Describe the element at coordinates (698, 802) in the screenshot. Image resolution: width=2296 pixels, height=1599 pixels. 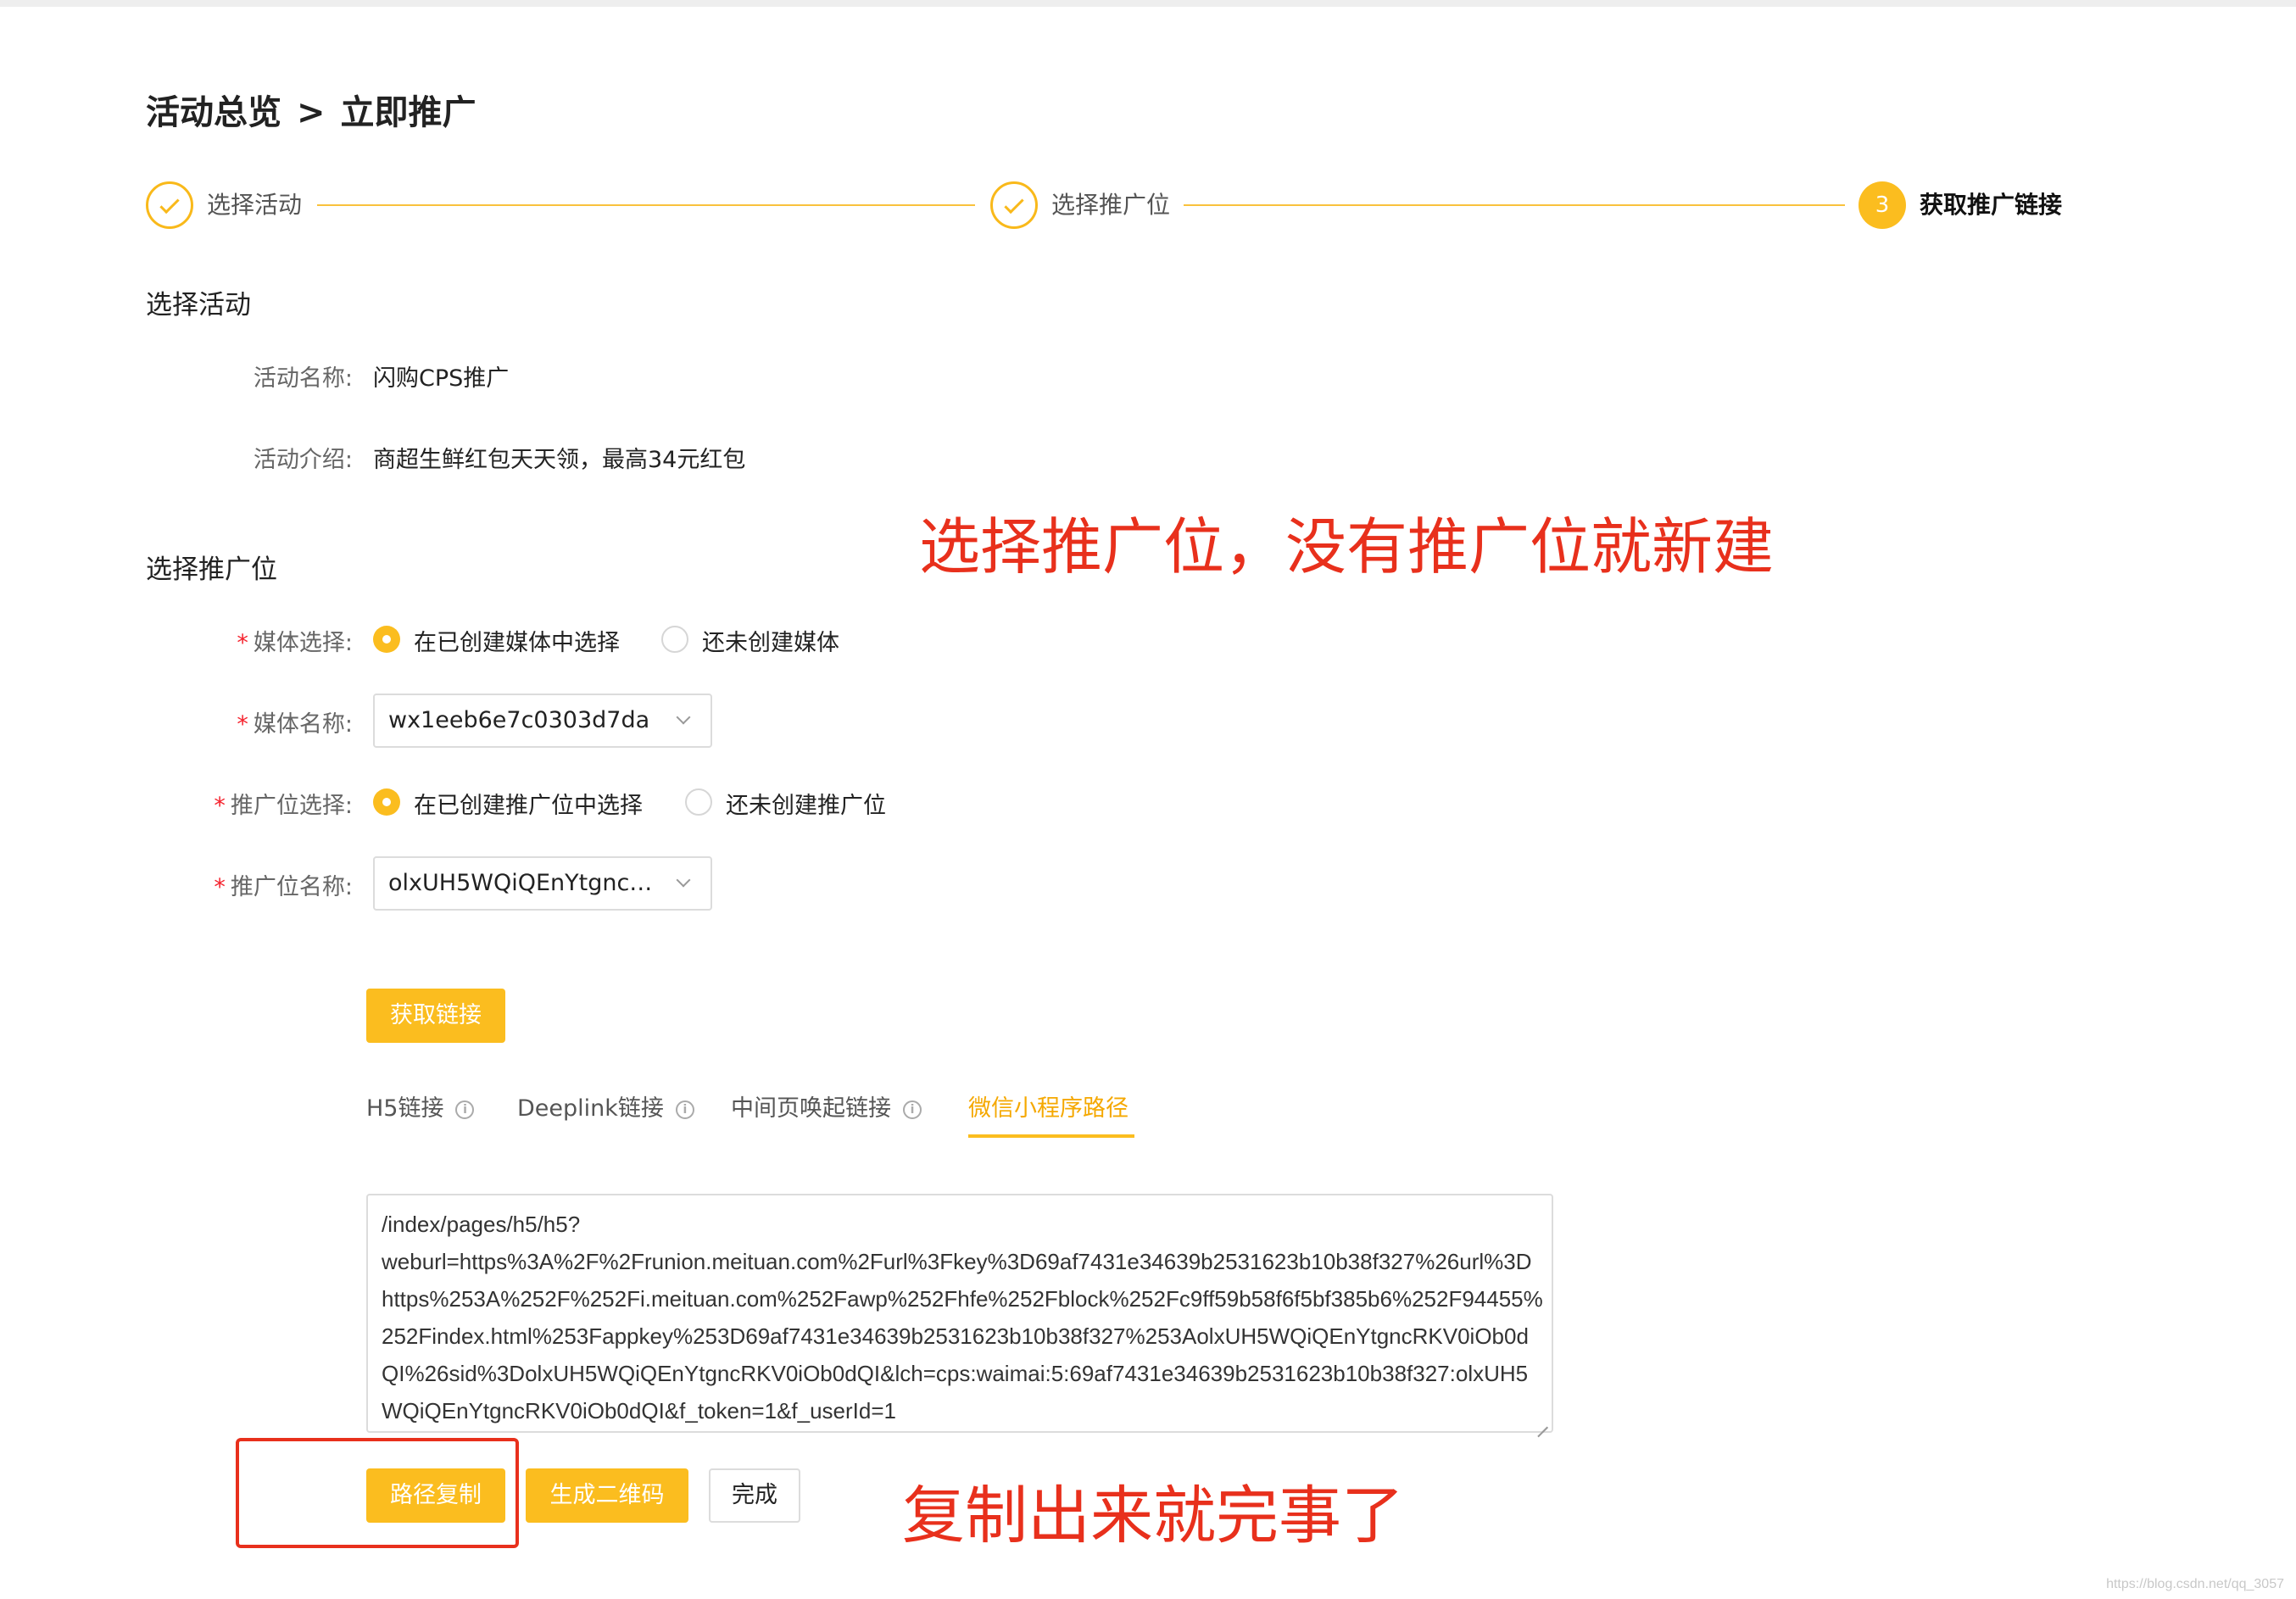
I see `slot-choice-new-radio` at that location.